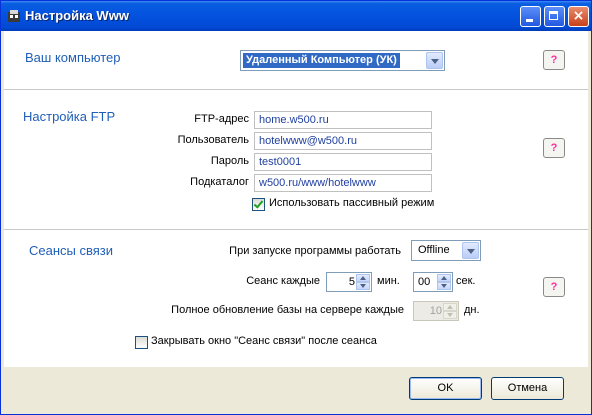 This screenshot has height=415, width=592. Describe the element at coordinates (141, 342) in the screenshot. I see `close-window-checkbox` at that location.